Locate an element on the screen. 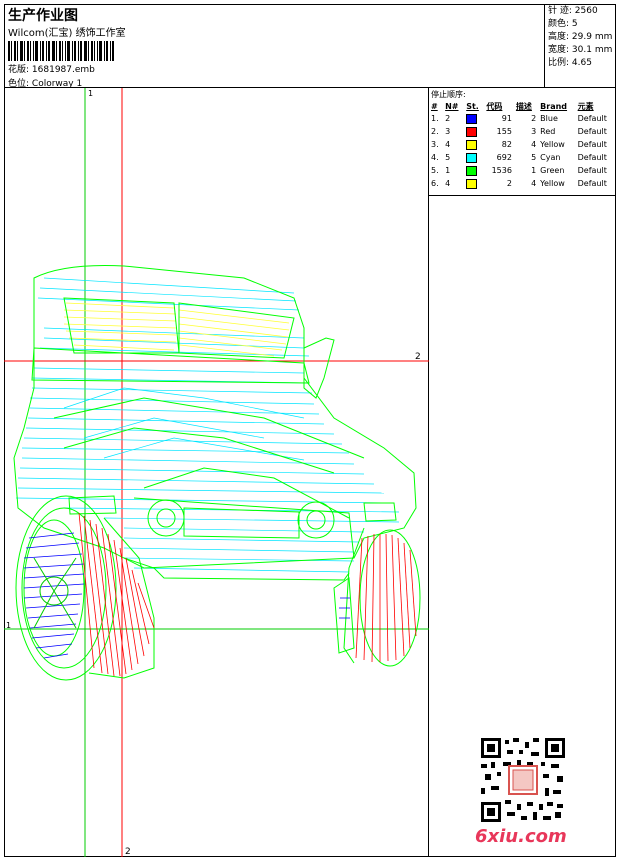 The image size is (620, 860). guide-label-mid: 2 is located at coordinates (418, 357).